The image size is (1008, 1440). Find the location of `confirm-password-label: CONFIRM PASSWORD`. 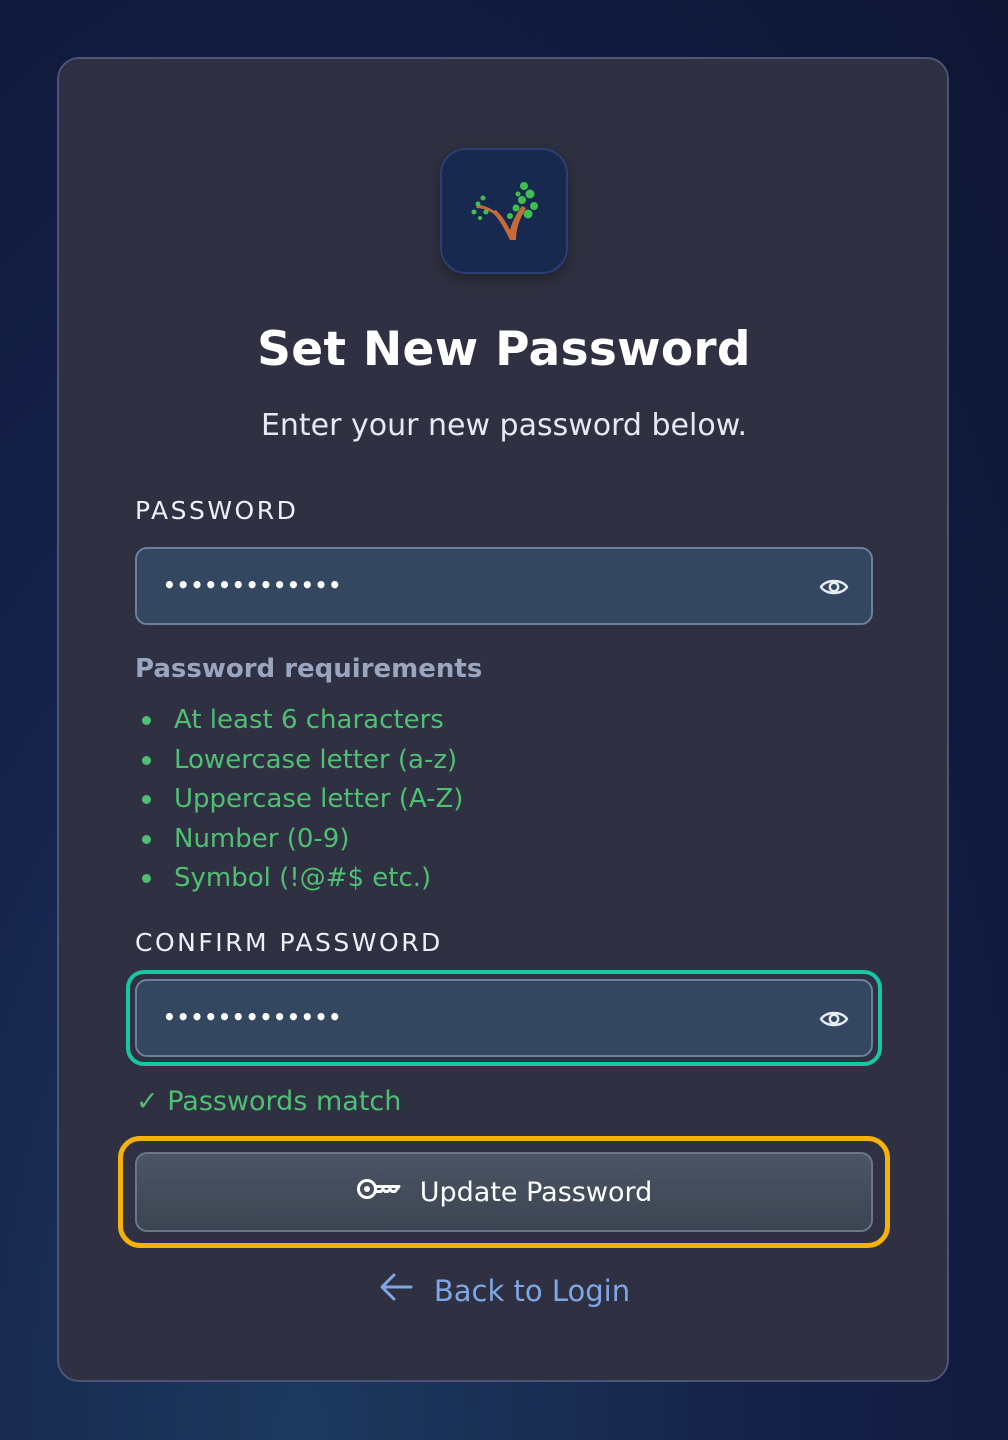

confirm-password-label: CONFIRM PASSWORD is located at coordinates (289, 942).